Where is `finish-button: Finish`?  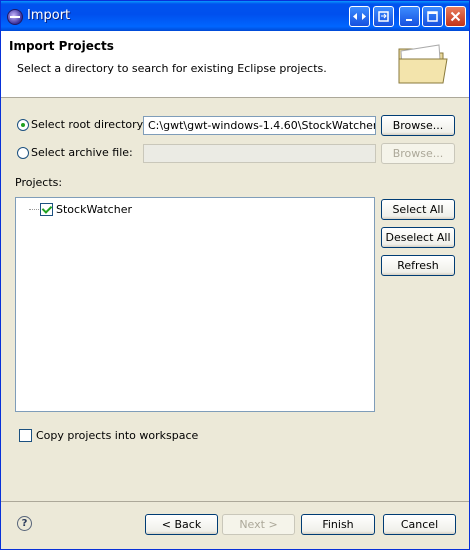
finish-button: Finish is located at coordinates (338, 524).